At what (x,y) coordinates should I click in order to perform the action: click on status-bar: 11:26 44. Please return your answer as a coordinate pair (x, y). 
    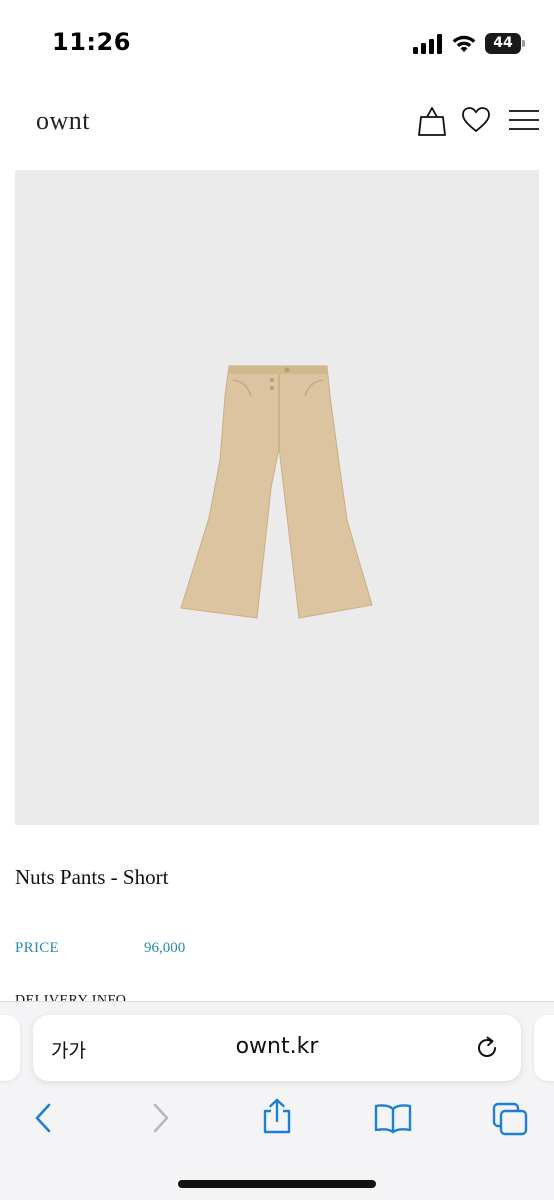
    Looking at the image, I should click on (277, 44).